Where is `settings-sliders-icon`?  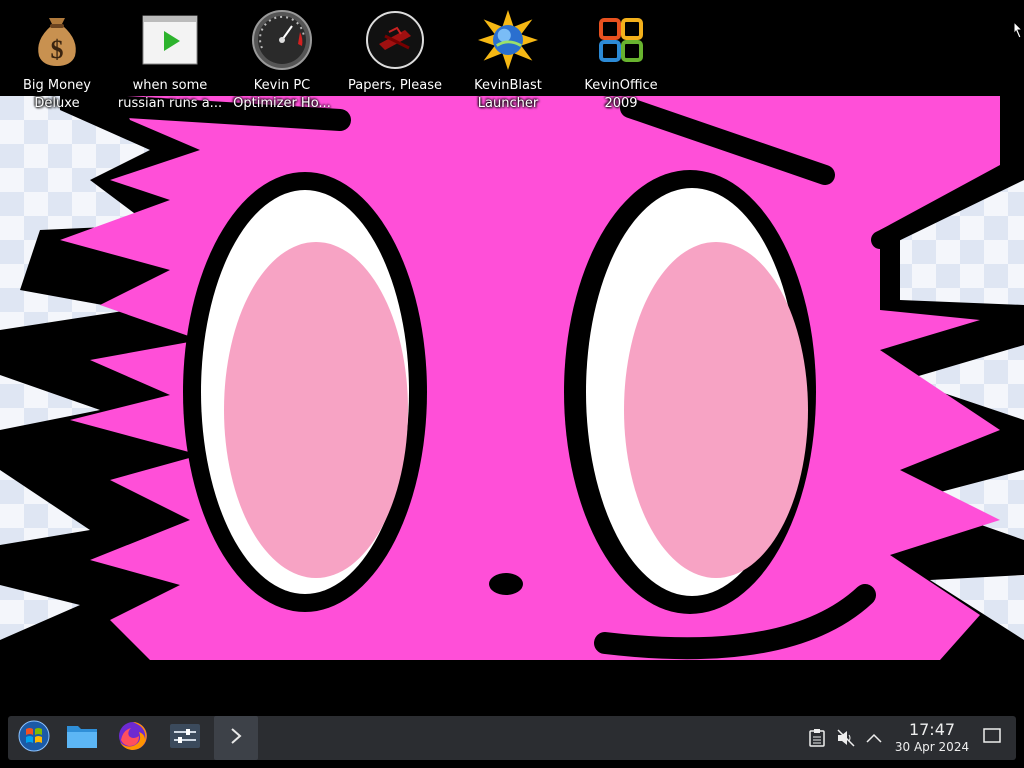
settings-sliders-icon is located at coordinates (185, 738).